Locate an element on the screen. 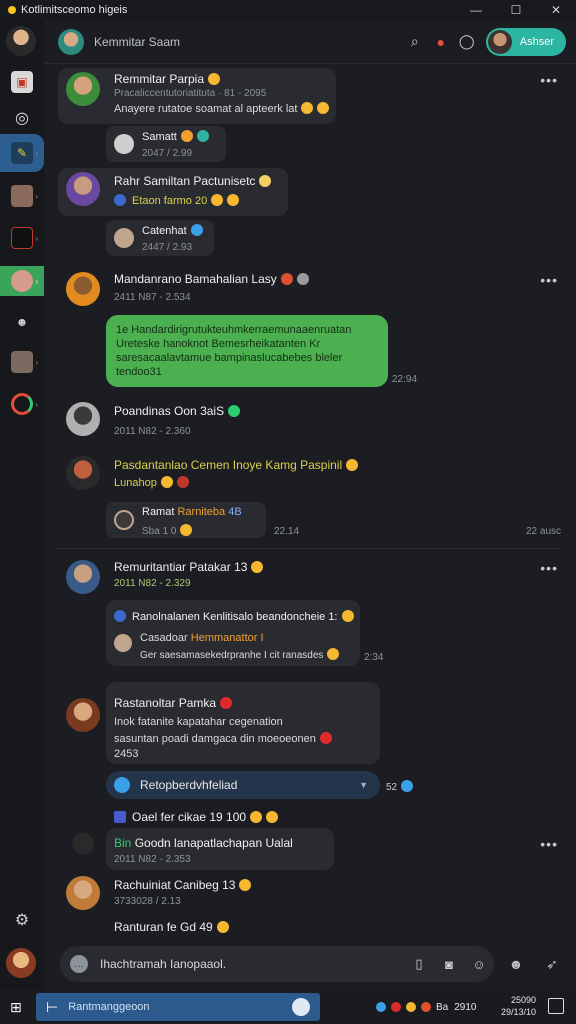 This screenshot has width=576, height=1024. clock: 25090 29/13/10 is located at coordinates (518, 1006).